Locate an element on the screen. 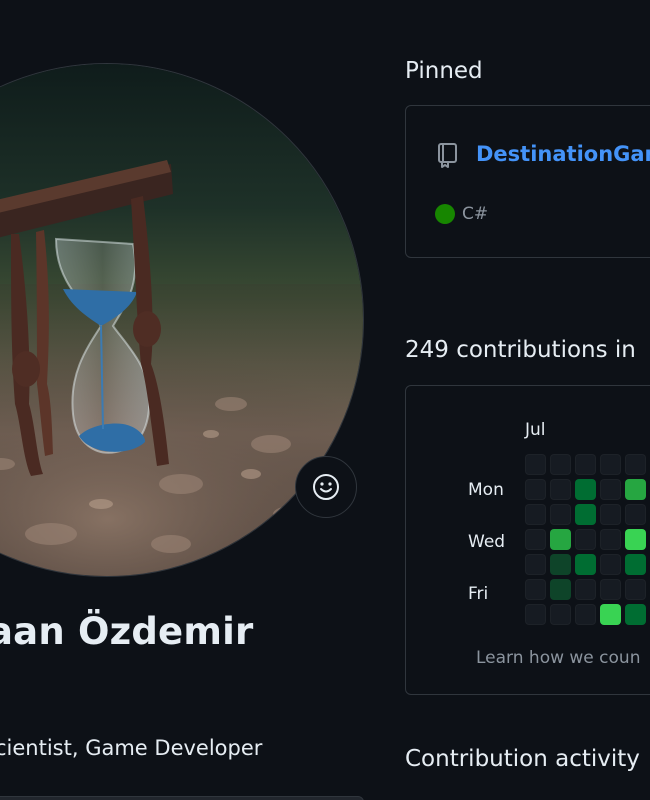  smiley-icon is located at coordinates (326, 487).